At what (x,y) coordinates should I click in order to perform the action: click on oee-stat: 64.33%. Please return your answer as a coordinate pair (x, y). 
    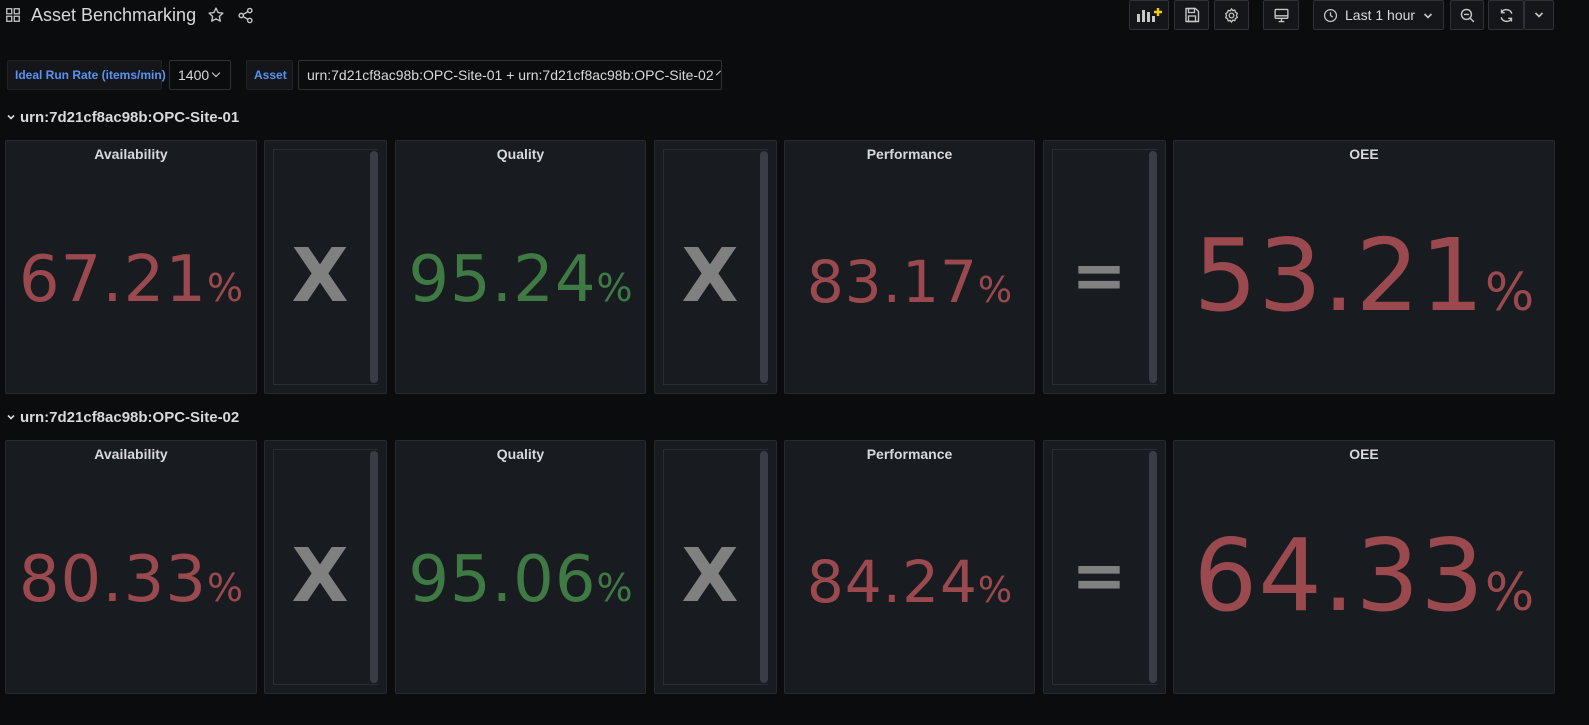
    Looking at the image, I should click on (1364, 575).